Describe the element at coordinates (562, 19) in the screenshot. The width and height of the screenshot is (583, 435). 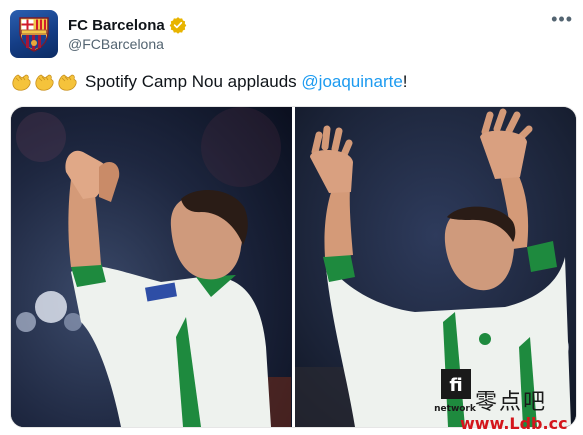
I see `more-options-button: •••` at that location.